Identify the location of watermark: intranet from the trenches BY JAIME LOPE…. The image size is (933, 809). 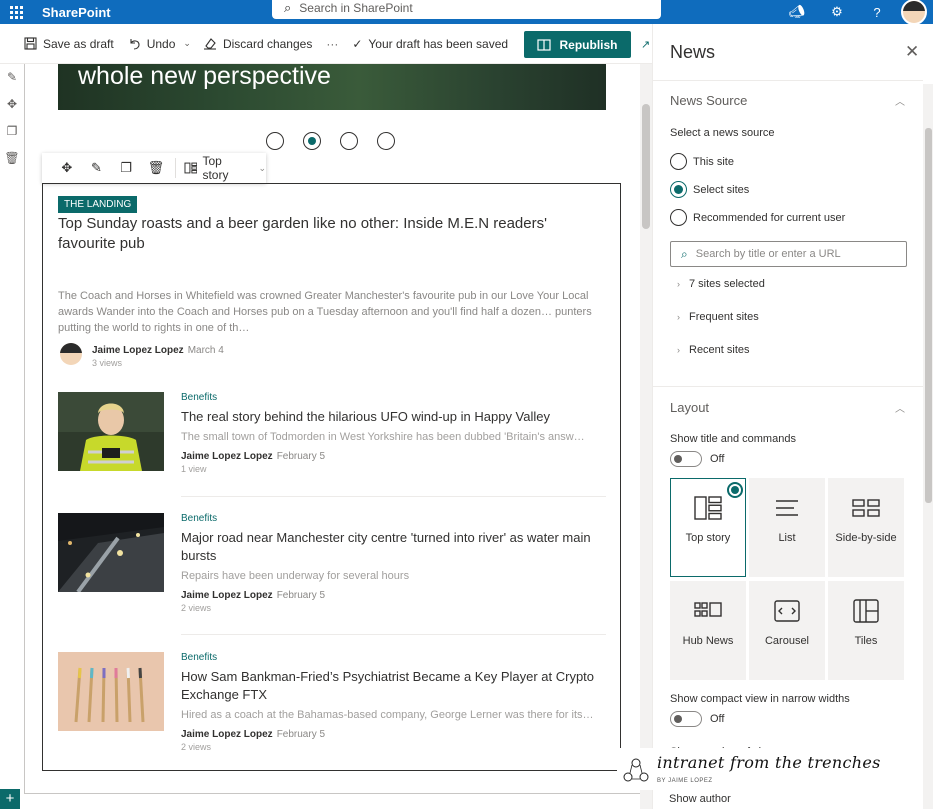
(767, 769).